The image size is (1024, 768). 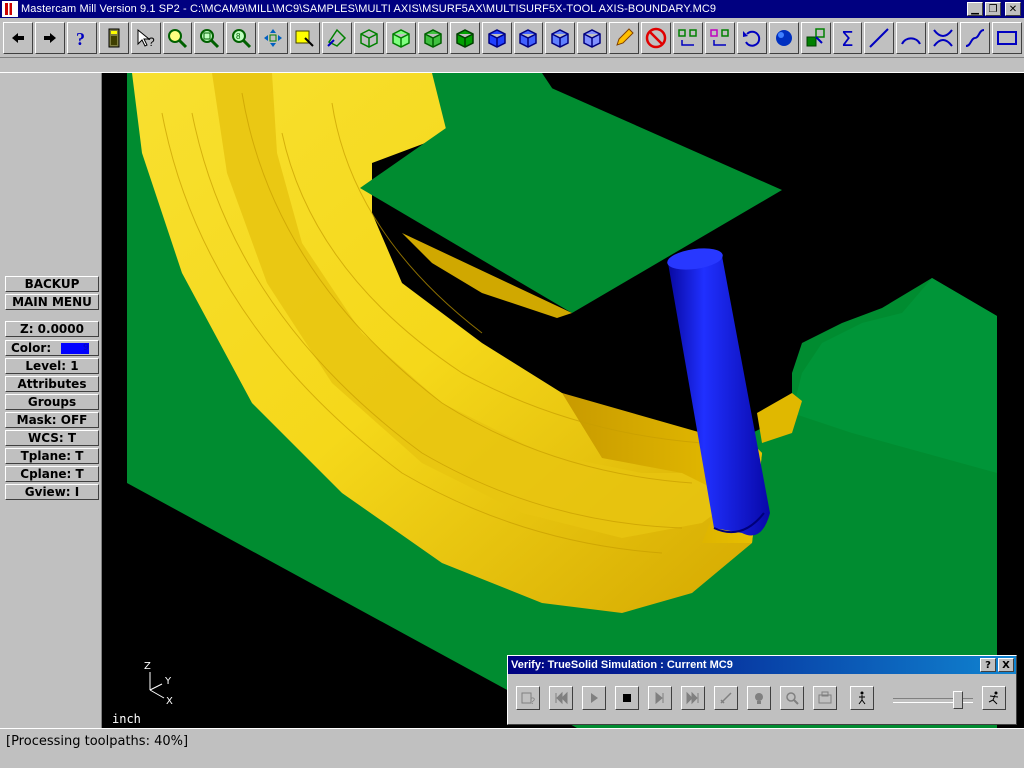 What do you see at coordinates (911, 37) in the screenshot?
I see `arc-icon` at bounding box center [911, 37].